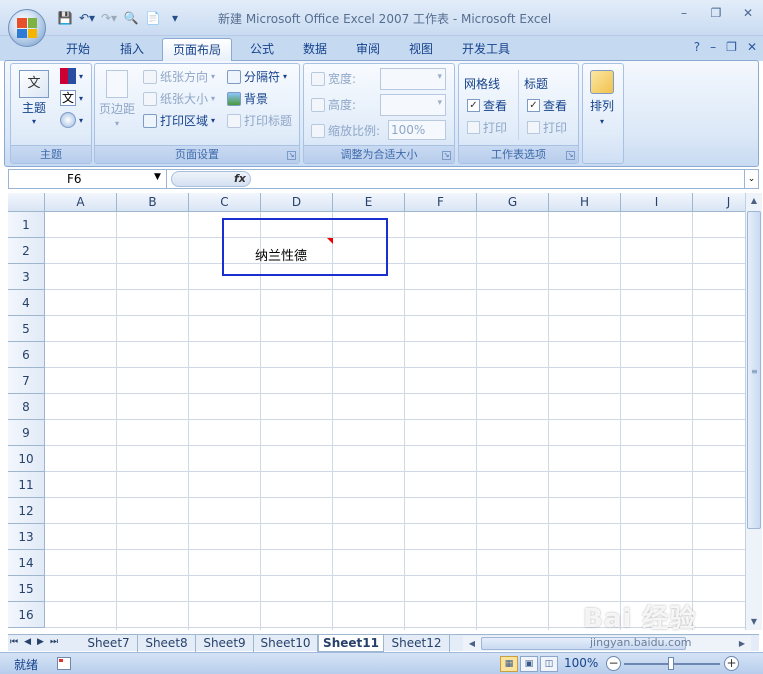 The image size is (763, 674). Describe the element at coordinates (78, 49) in the screenshot. I see `tab-home: 开始` at that location.